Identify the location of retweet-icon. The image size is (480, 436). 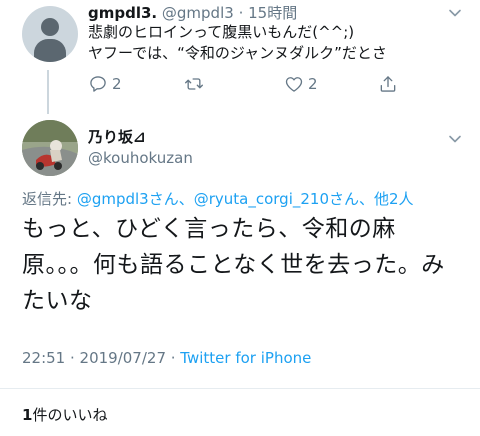
(194, 84).